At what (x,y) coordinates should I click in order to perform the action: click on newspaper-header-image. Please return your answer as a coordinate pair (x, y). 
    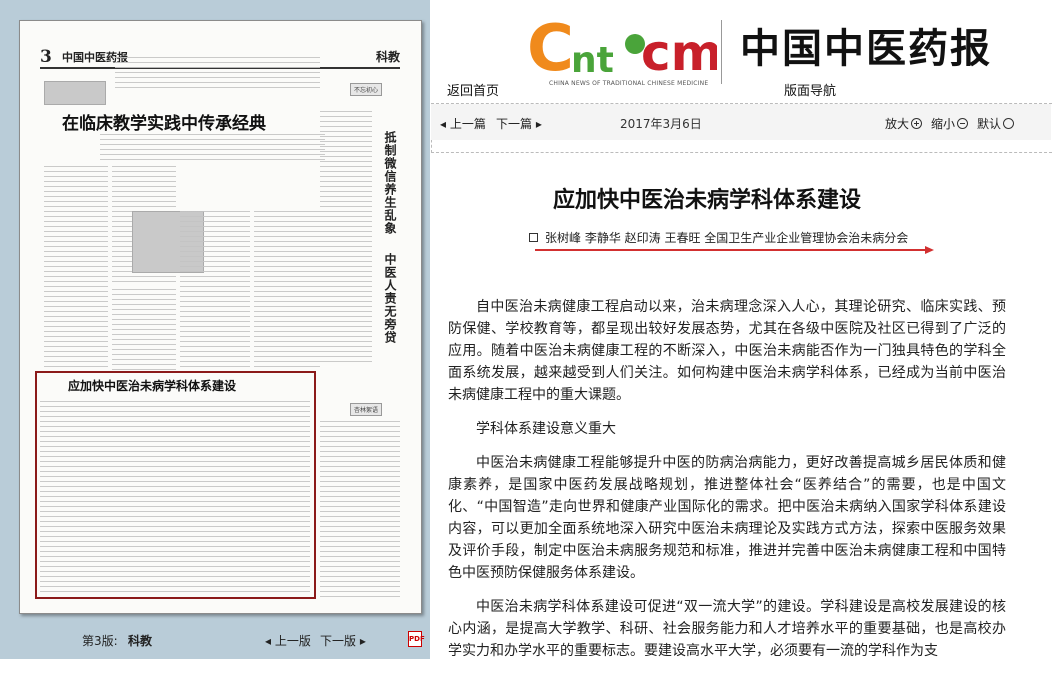
    Looking at the image, I should click on (75, 93).